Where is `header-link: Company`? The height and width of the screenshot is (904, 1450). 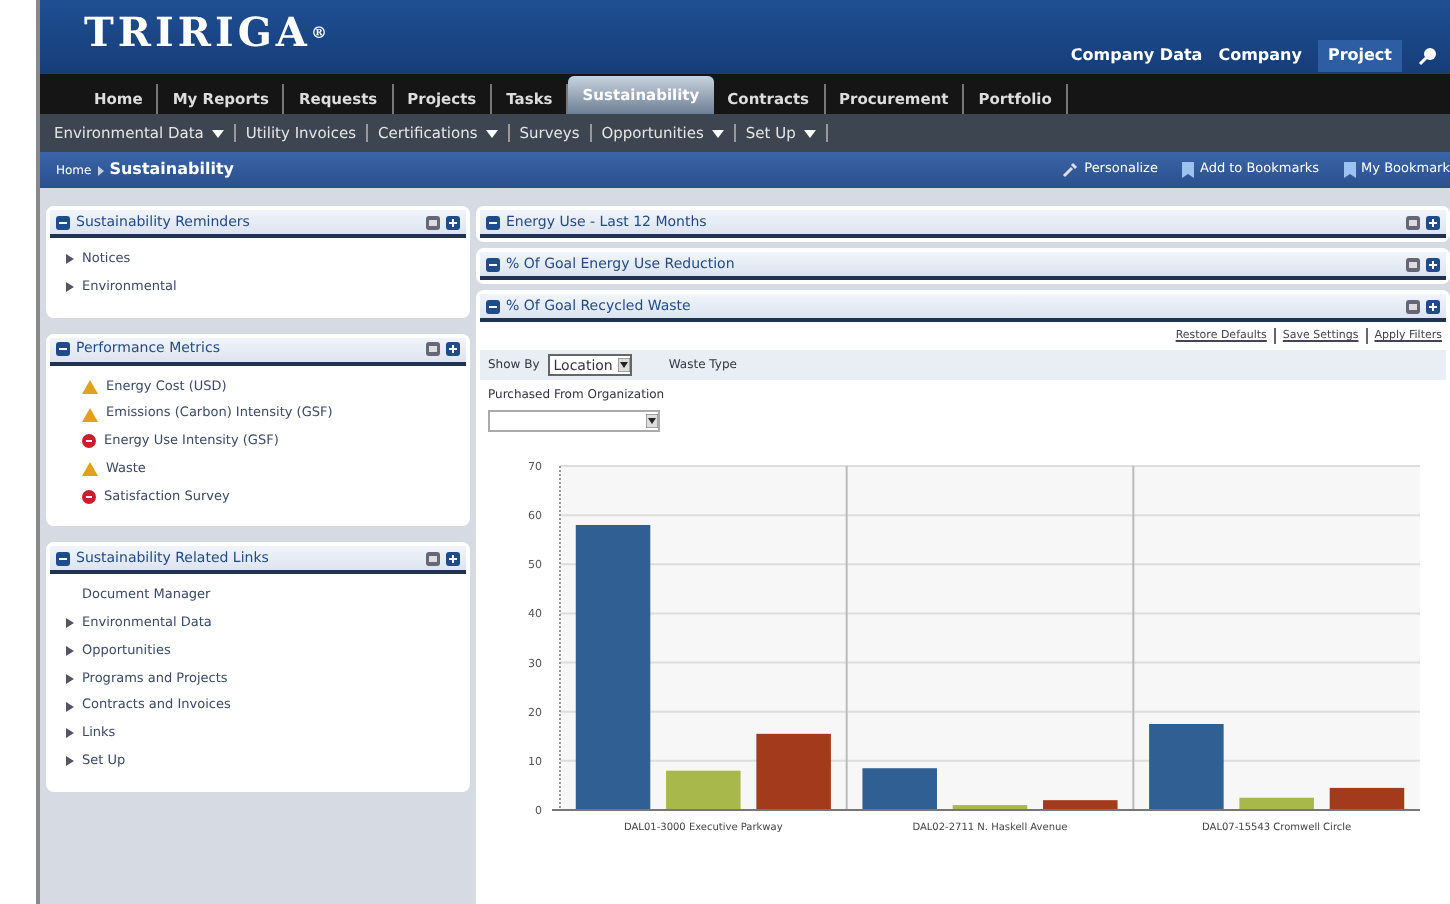 header-link: Company is located at coordinates (1260, 56).